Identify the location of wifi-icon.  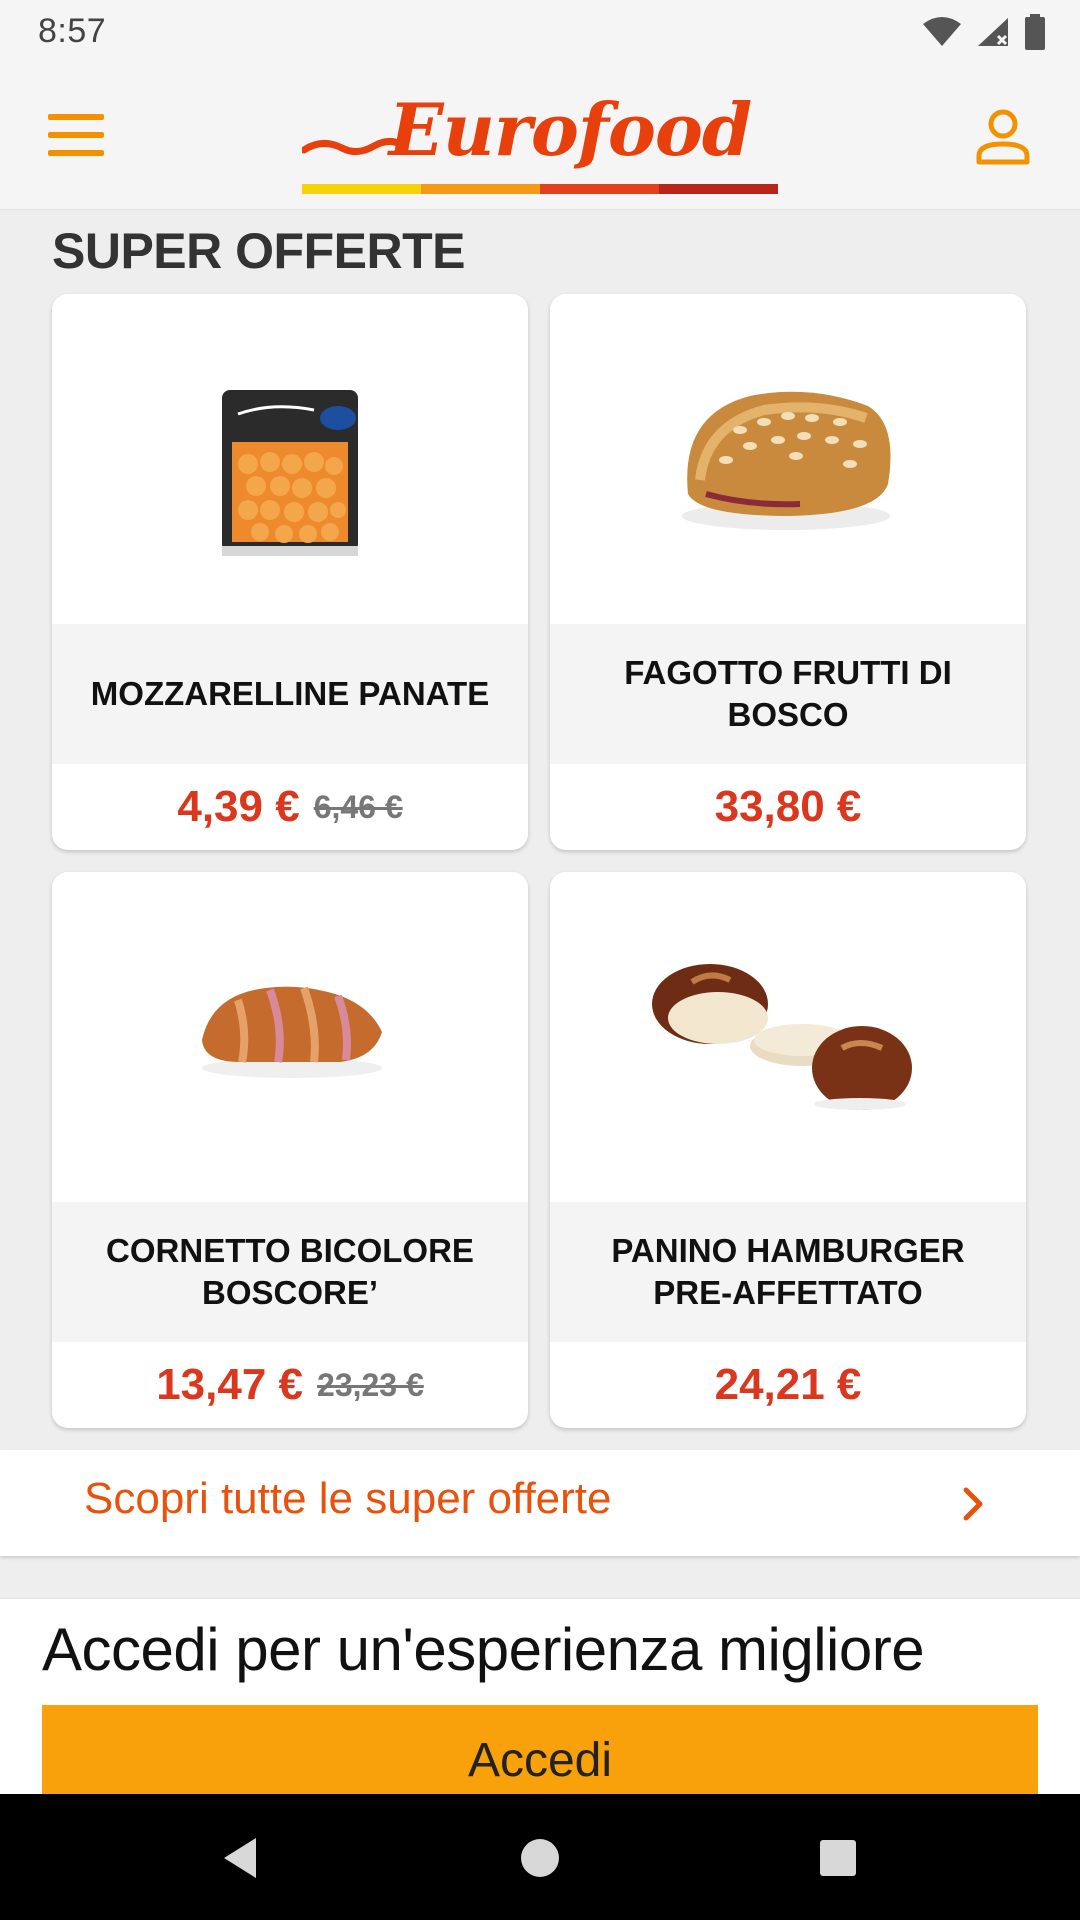
(942, 31).